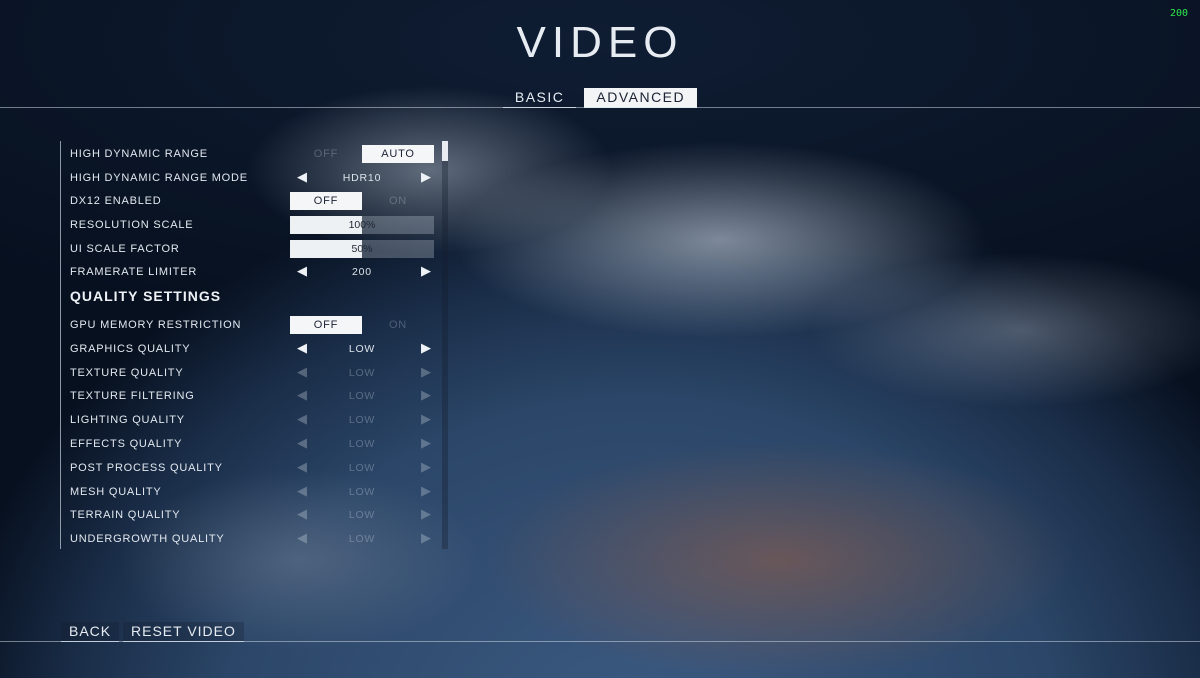  What do you see at coordinates (398, 325) in the screenshot?
I see `gpu-memory-on-option: ON` at bounding box center [398, 325].